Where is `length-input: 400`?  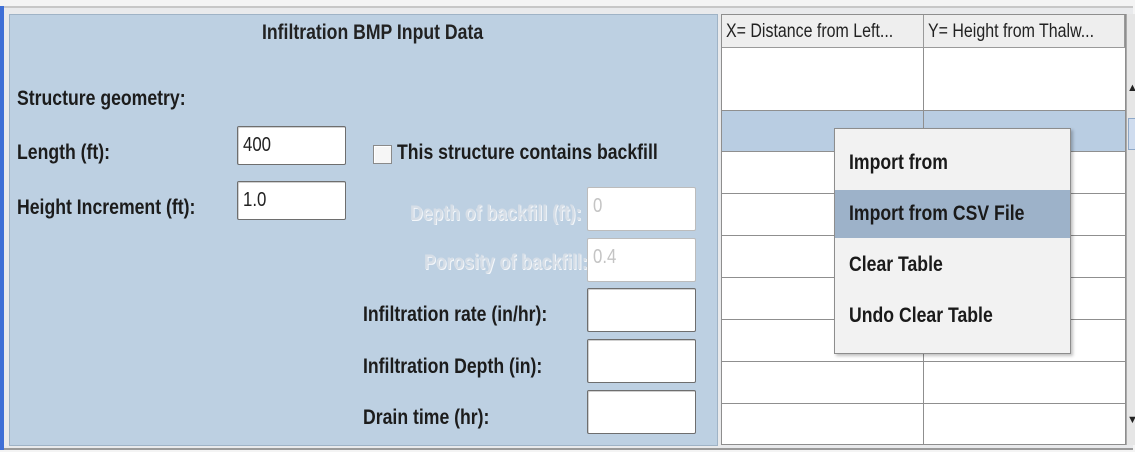 length-input: 400 is located at coordinates (291, 145).